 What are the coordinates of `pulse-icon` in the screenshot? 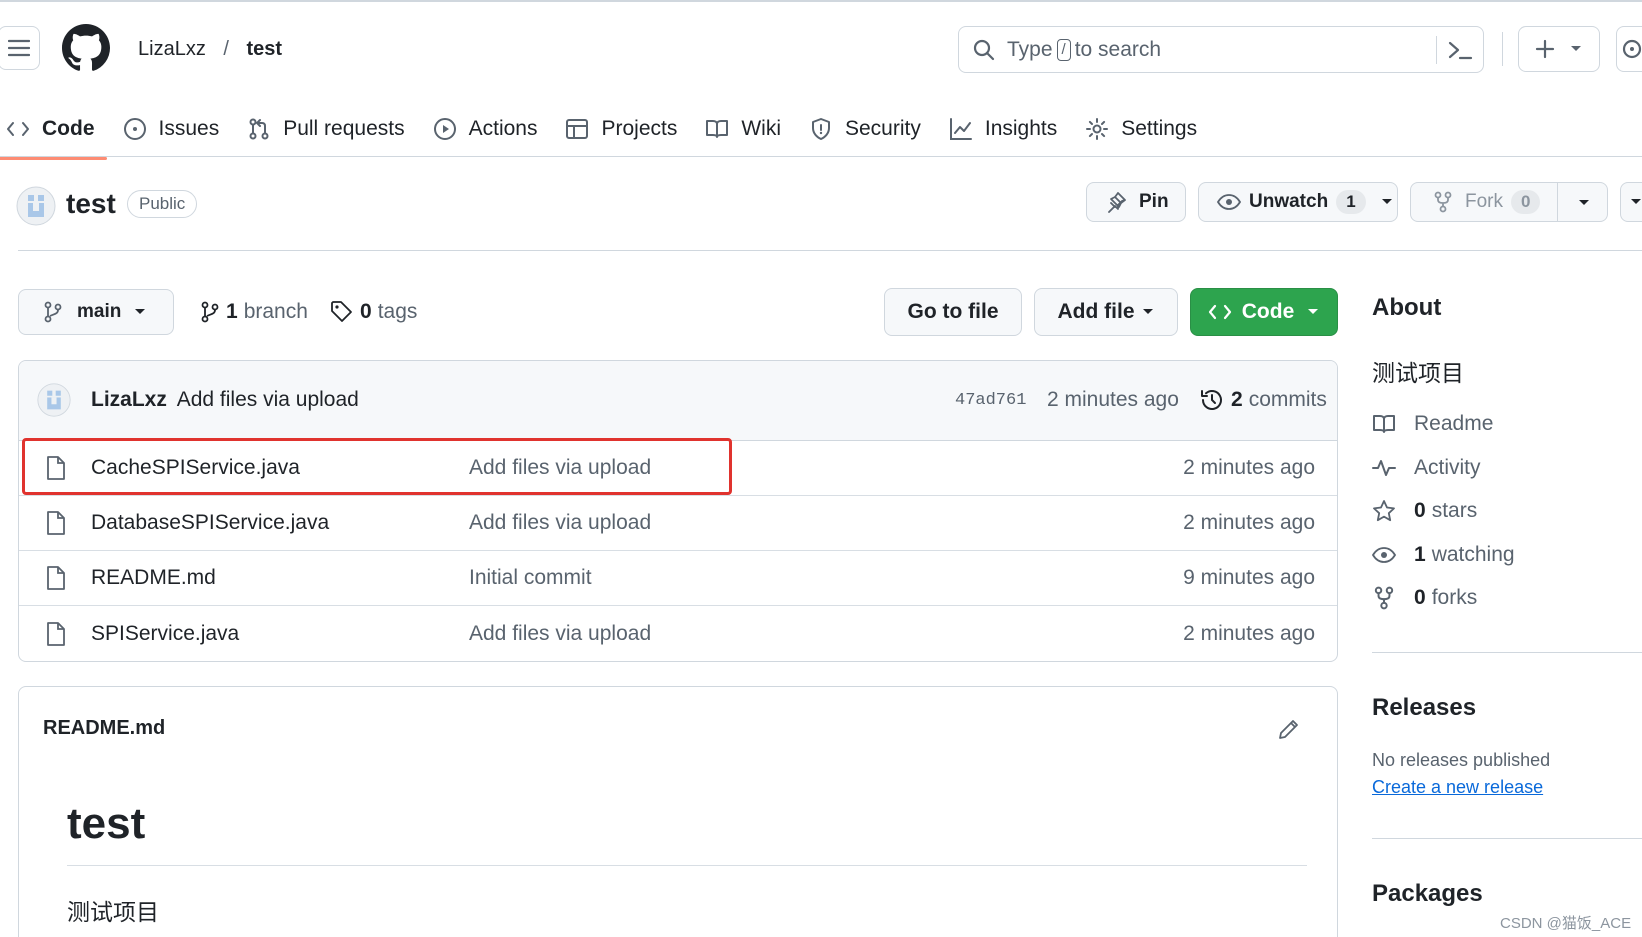 It's located at (1384, 468).